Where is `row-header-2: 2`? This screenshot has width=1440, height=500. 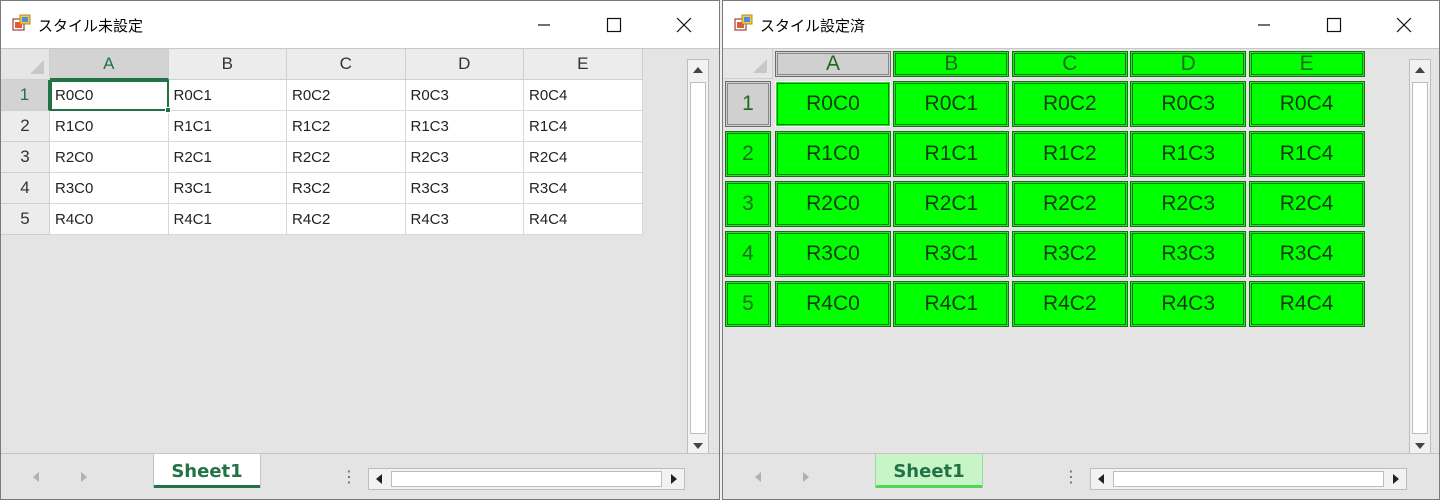 row-header-2: 2 is located at coordinates (748, 154).